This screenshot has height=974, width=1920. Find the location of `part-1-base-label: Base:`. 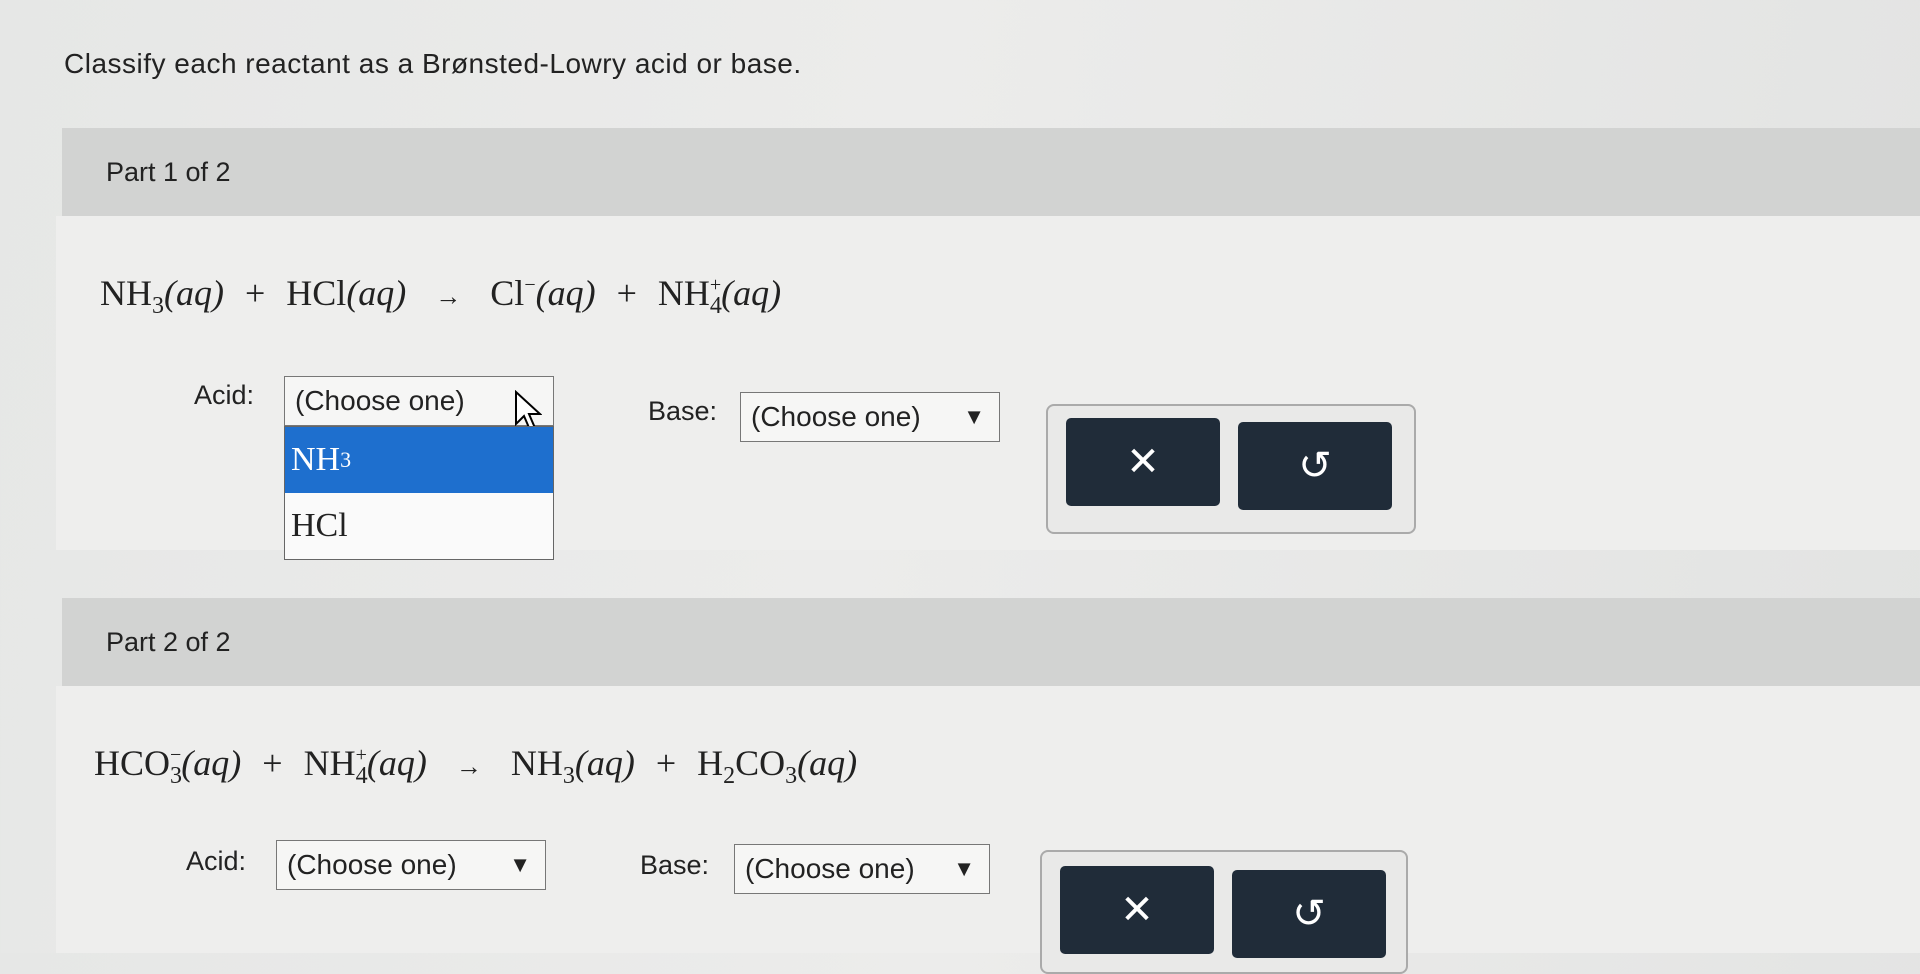

part-1-base-label: Base: is located at coordinates (683, 411).